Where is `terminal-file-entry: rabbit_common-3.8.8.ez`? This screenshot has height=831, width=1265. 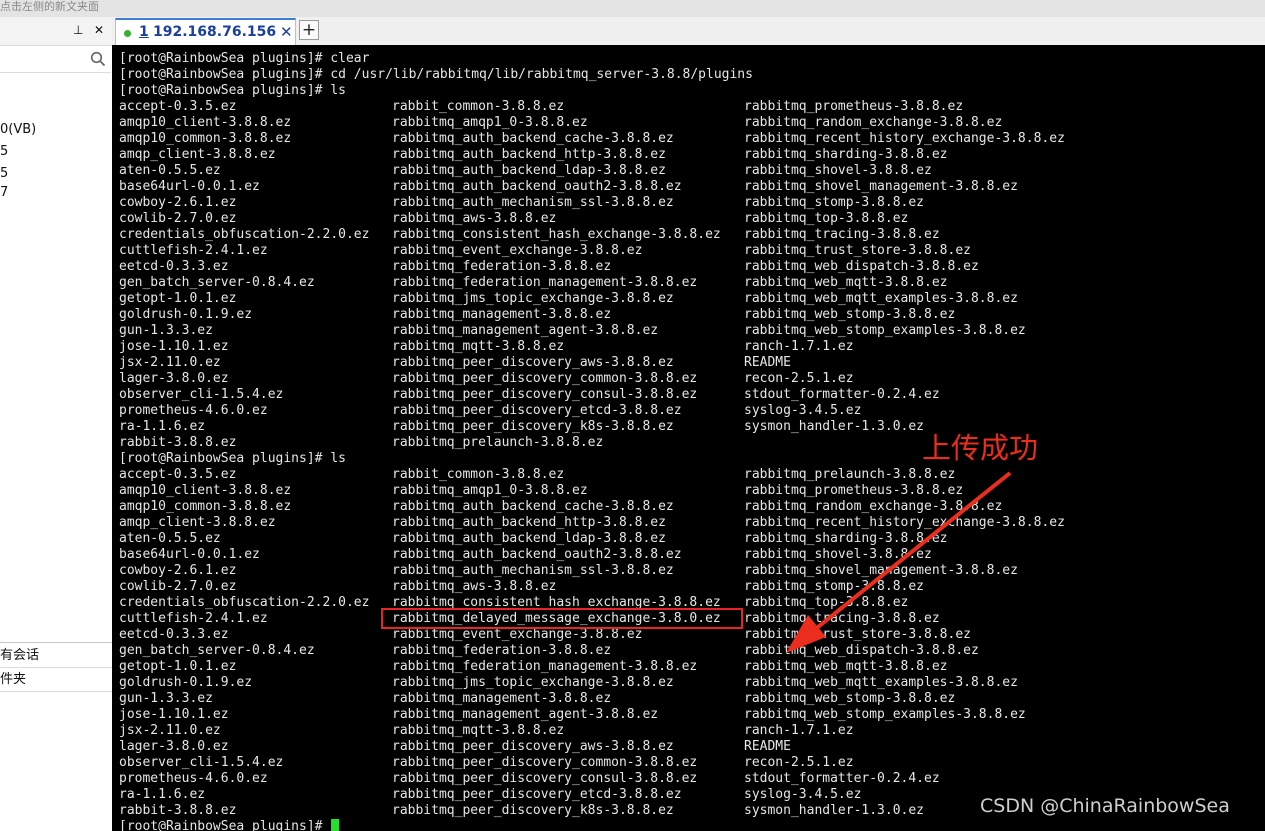
terminal-file-entry: rabbit_common-3.8.8.ez is located at coordinates (478, 474).